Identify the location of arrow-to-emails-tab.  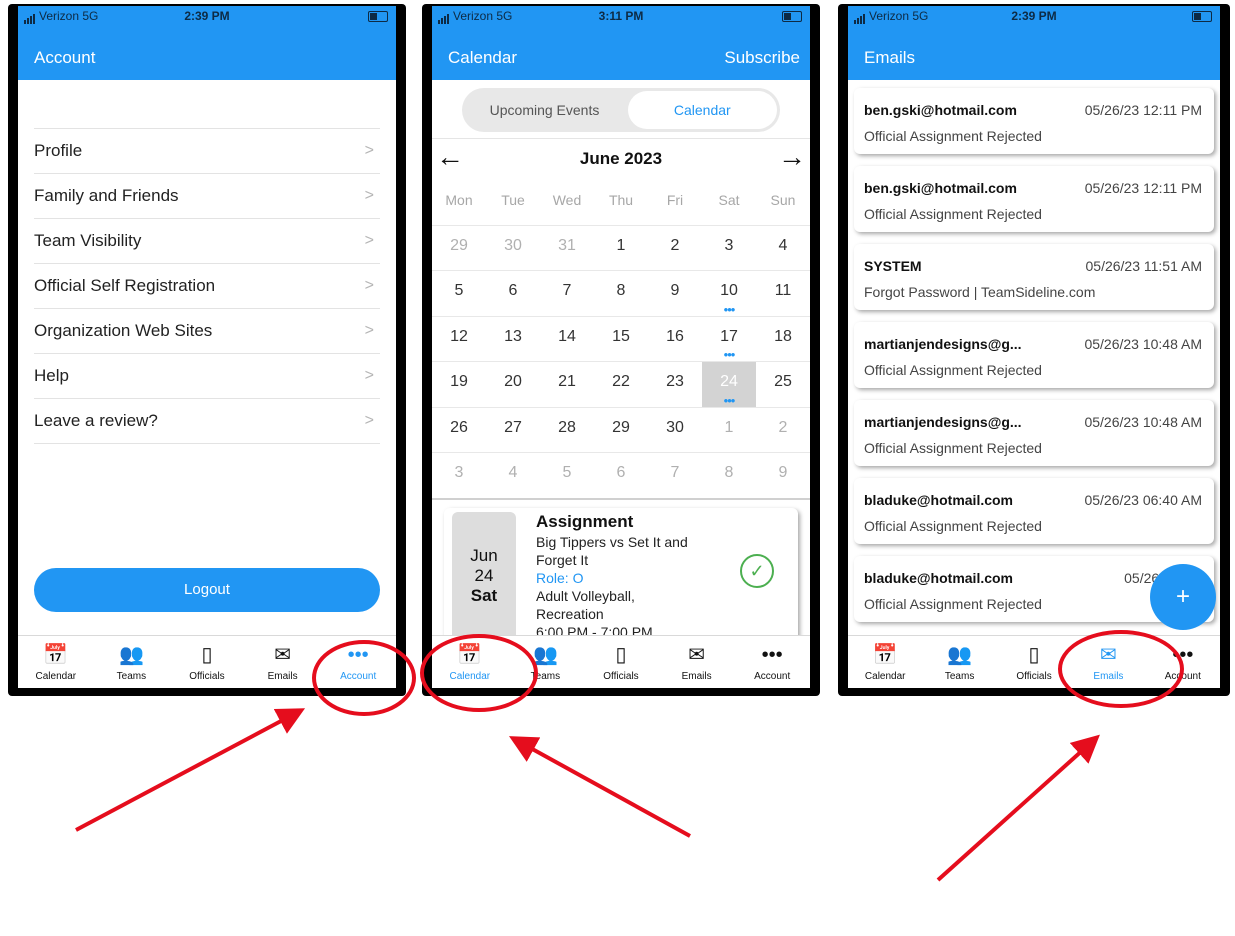
(1018, 808).